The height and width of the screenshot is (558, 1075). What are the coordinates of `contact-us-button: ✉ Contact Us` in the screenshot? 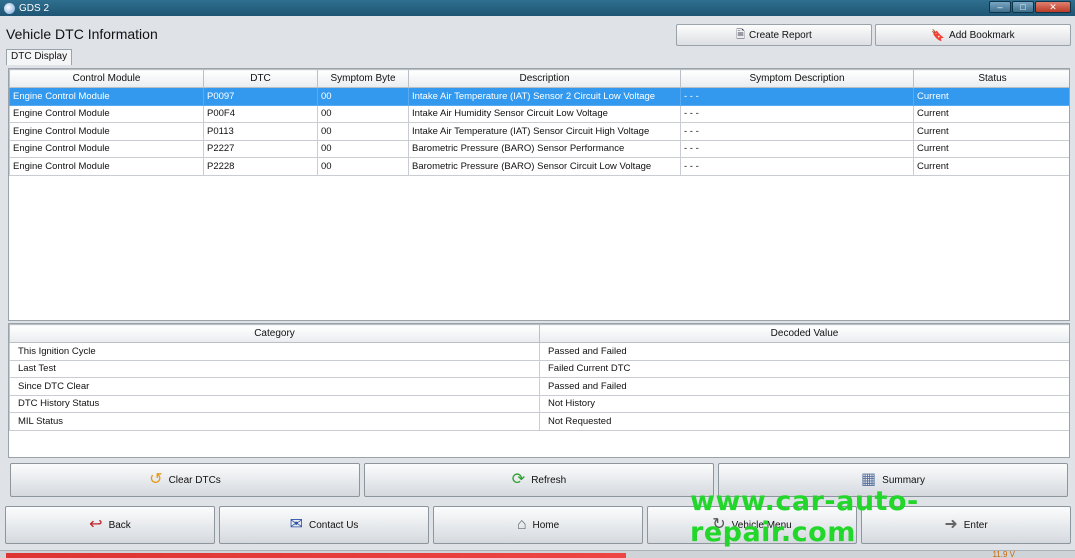 It's located at (324, 525).